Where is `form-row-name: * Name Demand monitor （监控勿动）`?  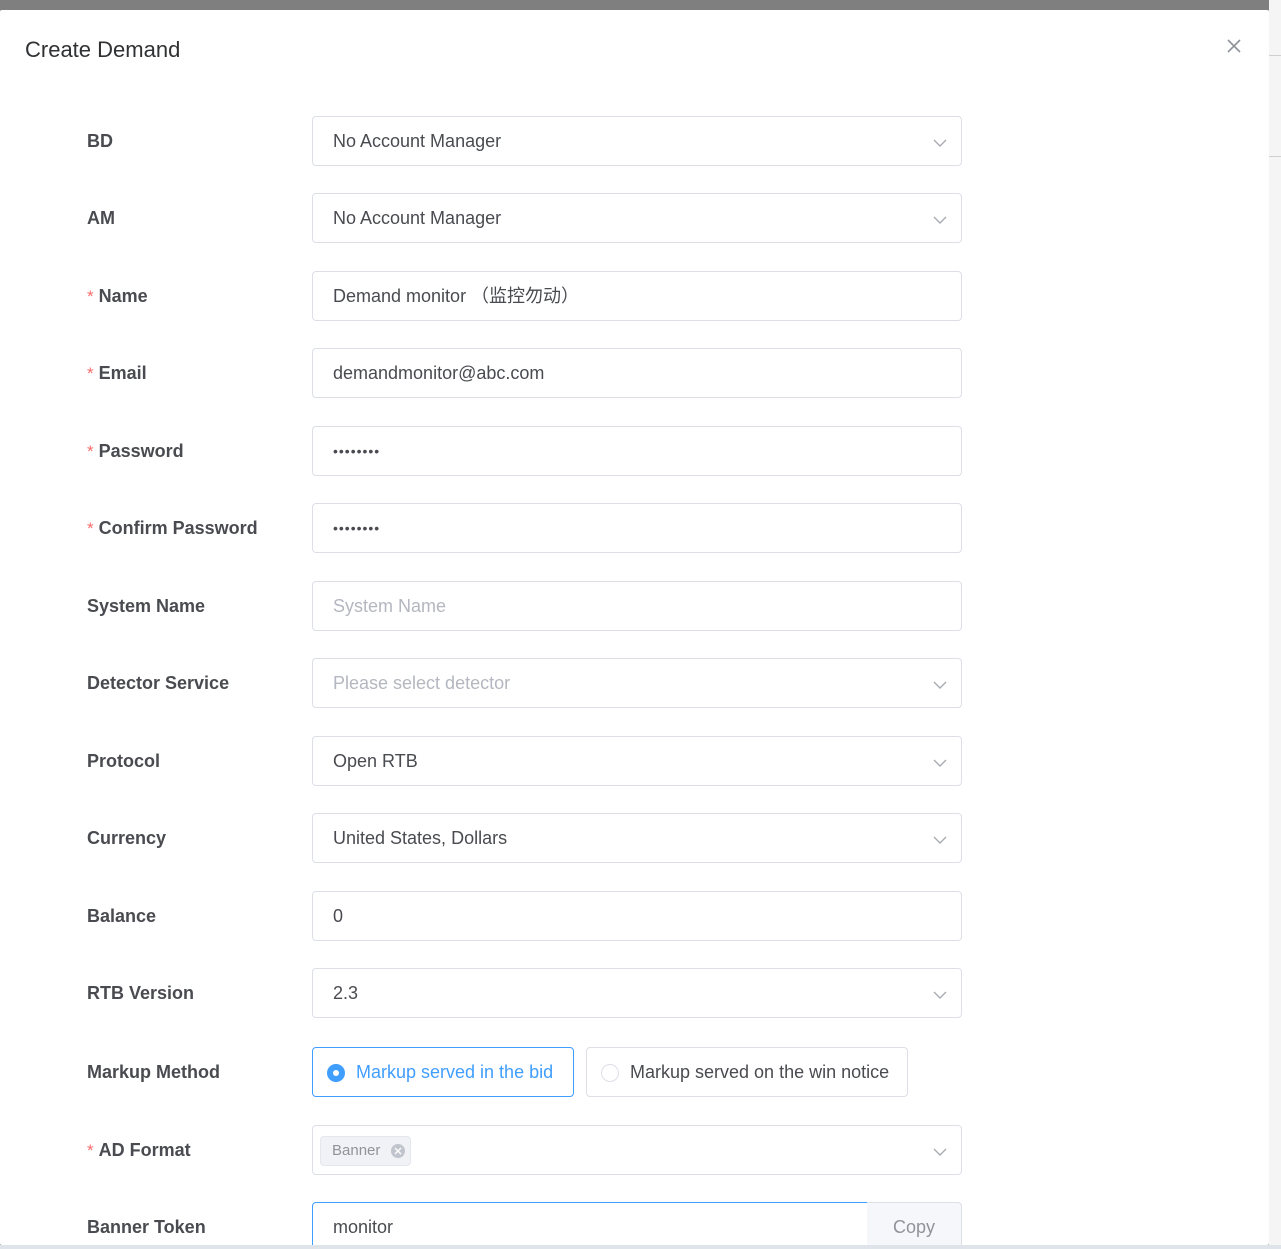 form-row-name: * Name Demand monitor （监控勿动） is located at coordinates (634, 296).